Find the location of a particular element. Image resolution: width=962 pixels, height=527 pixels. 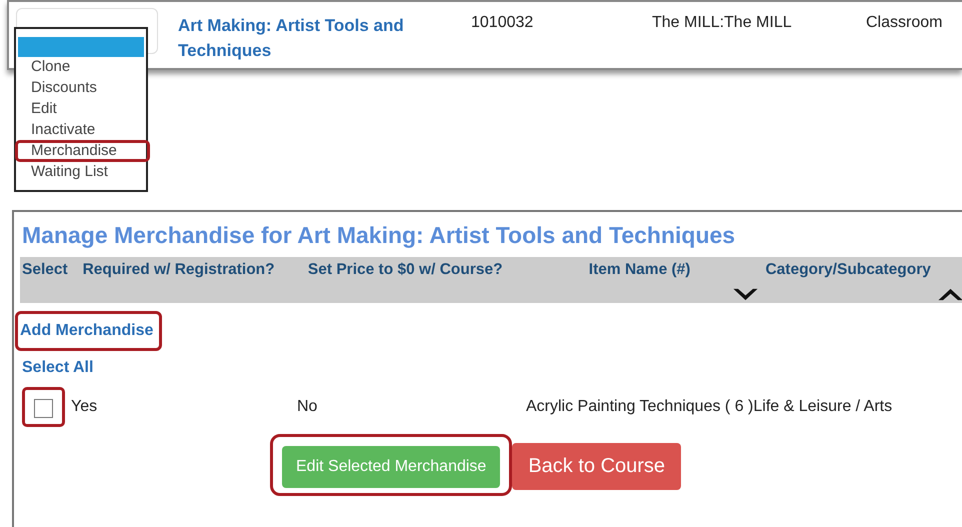

column-header: Category/Subcategory is located at coordinates (862, 280).